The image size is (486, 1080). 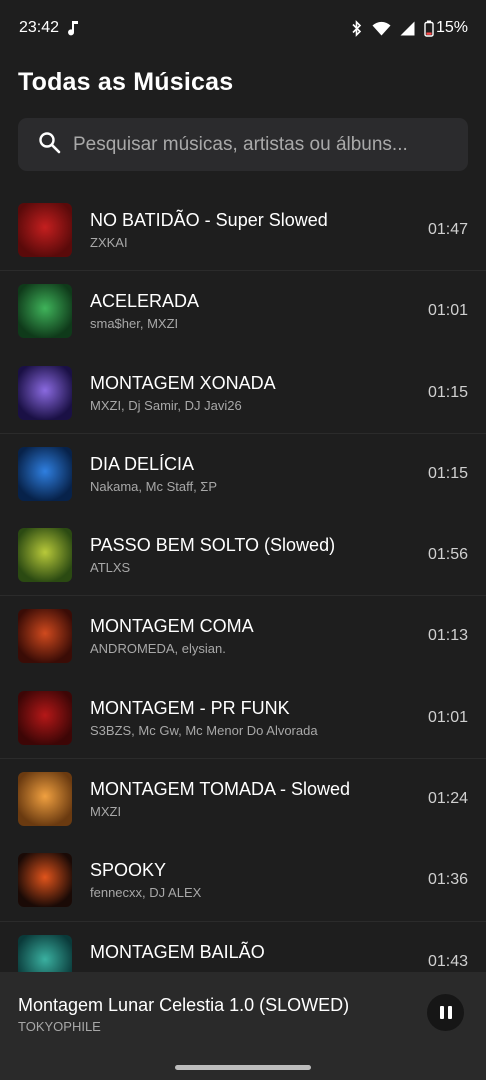 What do you see at coordinates (204, 730) in the screenshot?
I see `song-artist: S3BZS, Mc Gw, Mc Menor Do Alvorada` at bounding box center [204, 730].